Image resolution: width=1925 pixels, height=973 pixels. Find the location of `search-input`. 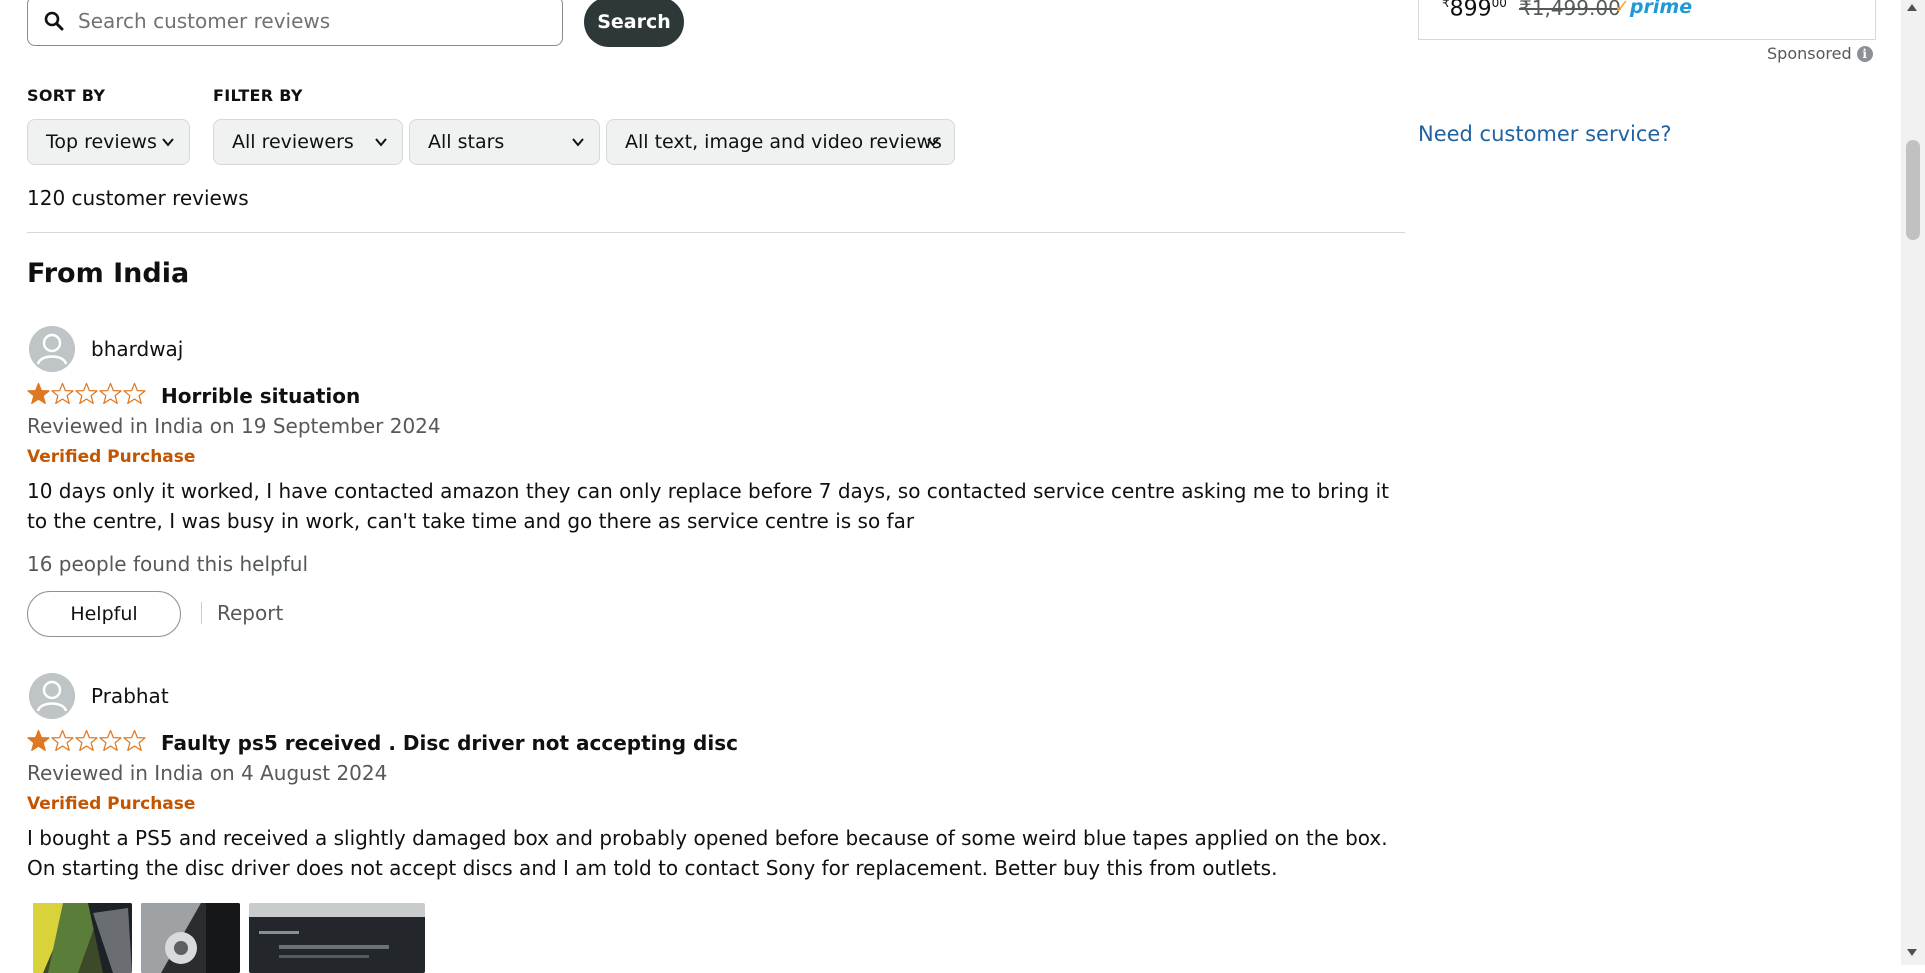

search-input is located at coordinates (298, 21).